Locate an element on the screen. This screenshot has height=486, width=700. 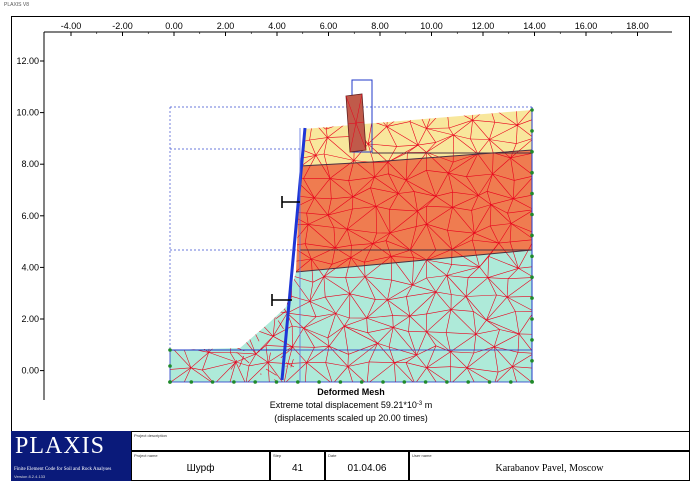
scale-note: (displacements scaled up 20.00 times) is located at coordinates (351, 418).